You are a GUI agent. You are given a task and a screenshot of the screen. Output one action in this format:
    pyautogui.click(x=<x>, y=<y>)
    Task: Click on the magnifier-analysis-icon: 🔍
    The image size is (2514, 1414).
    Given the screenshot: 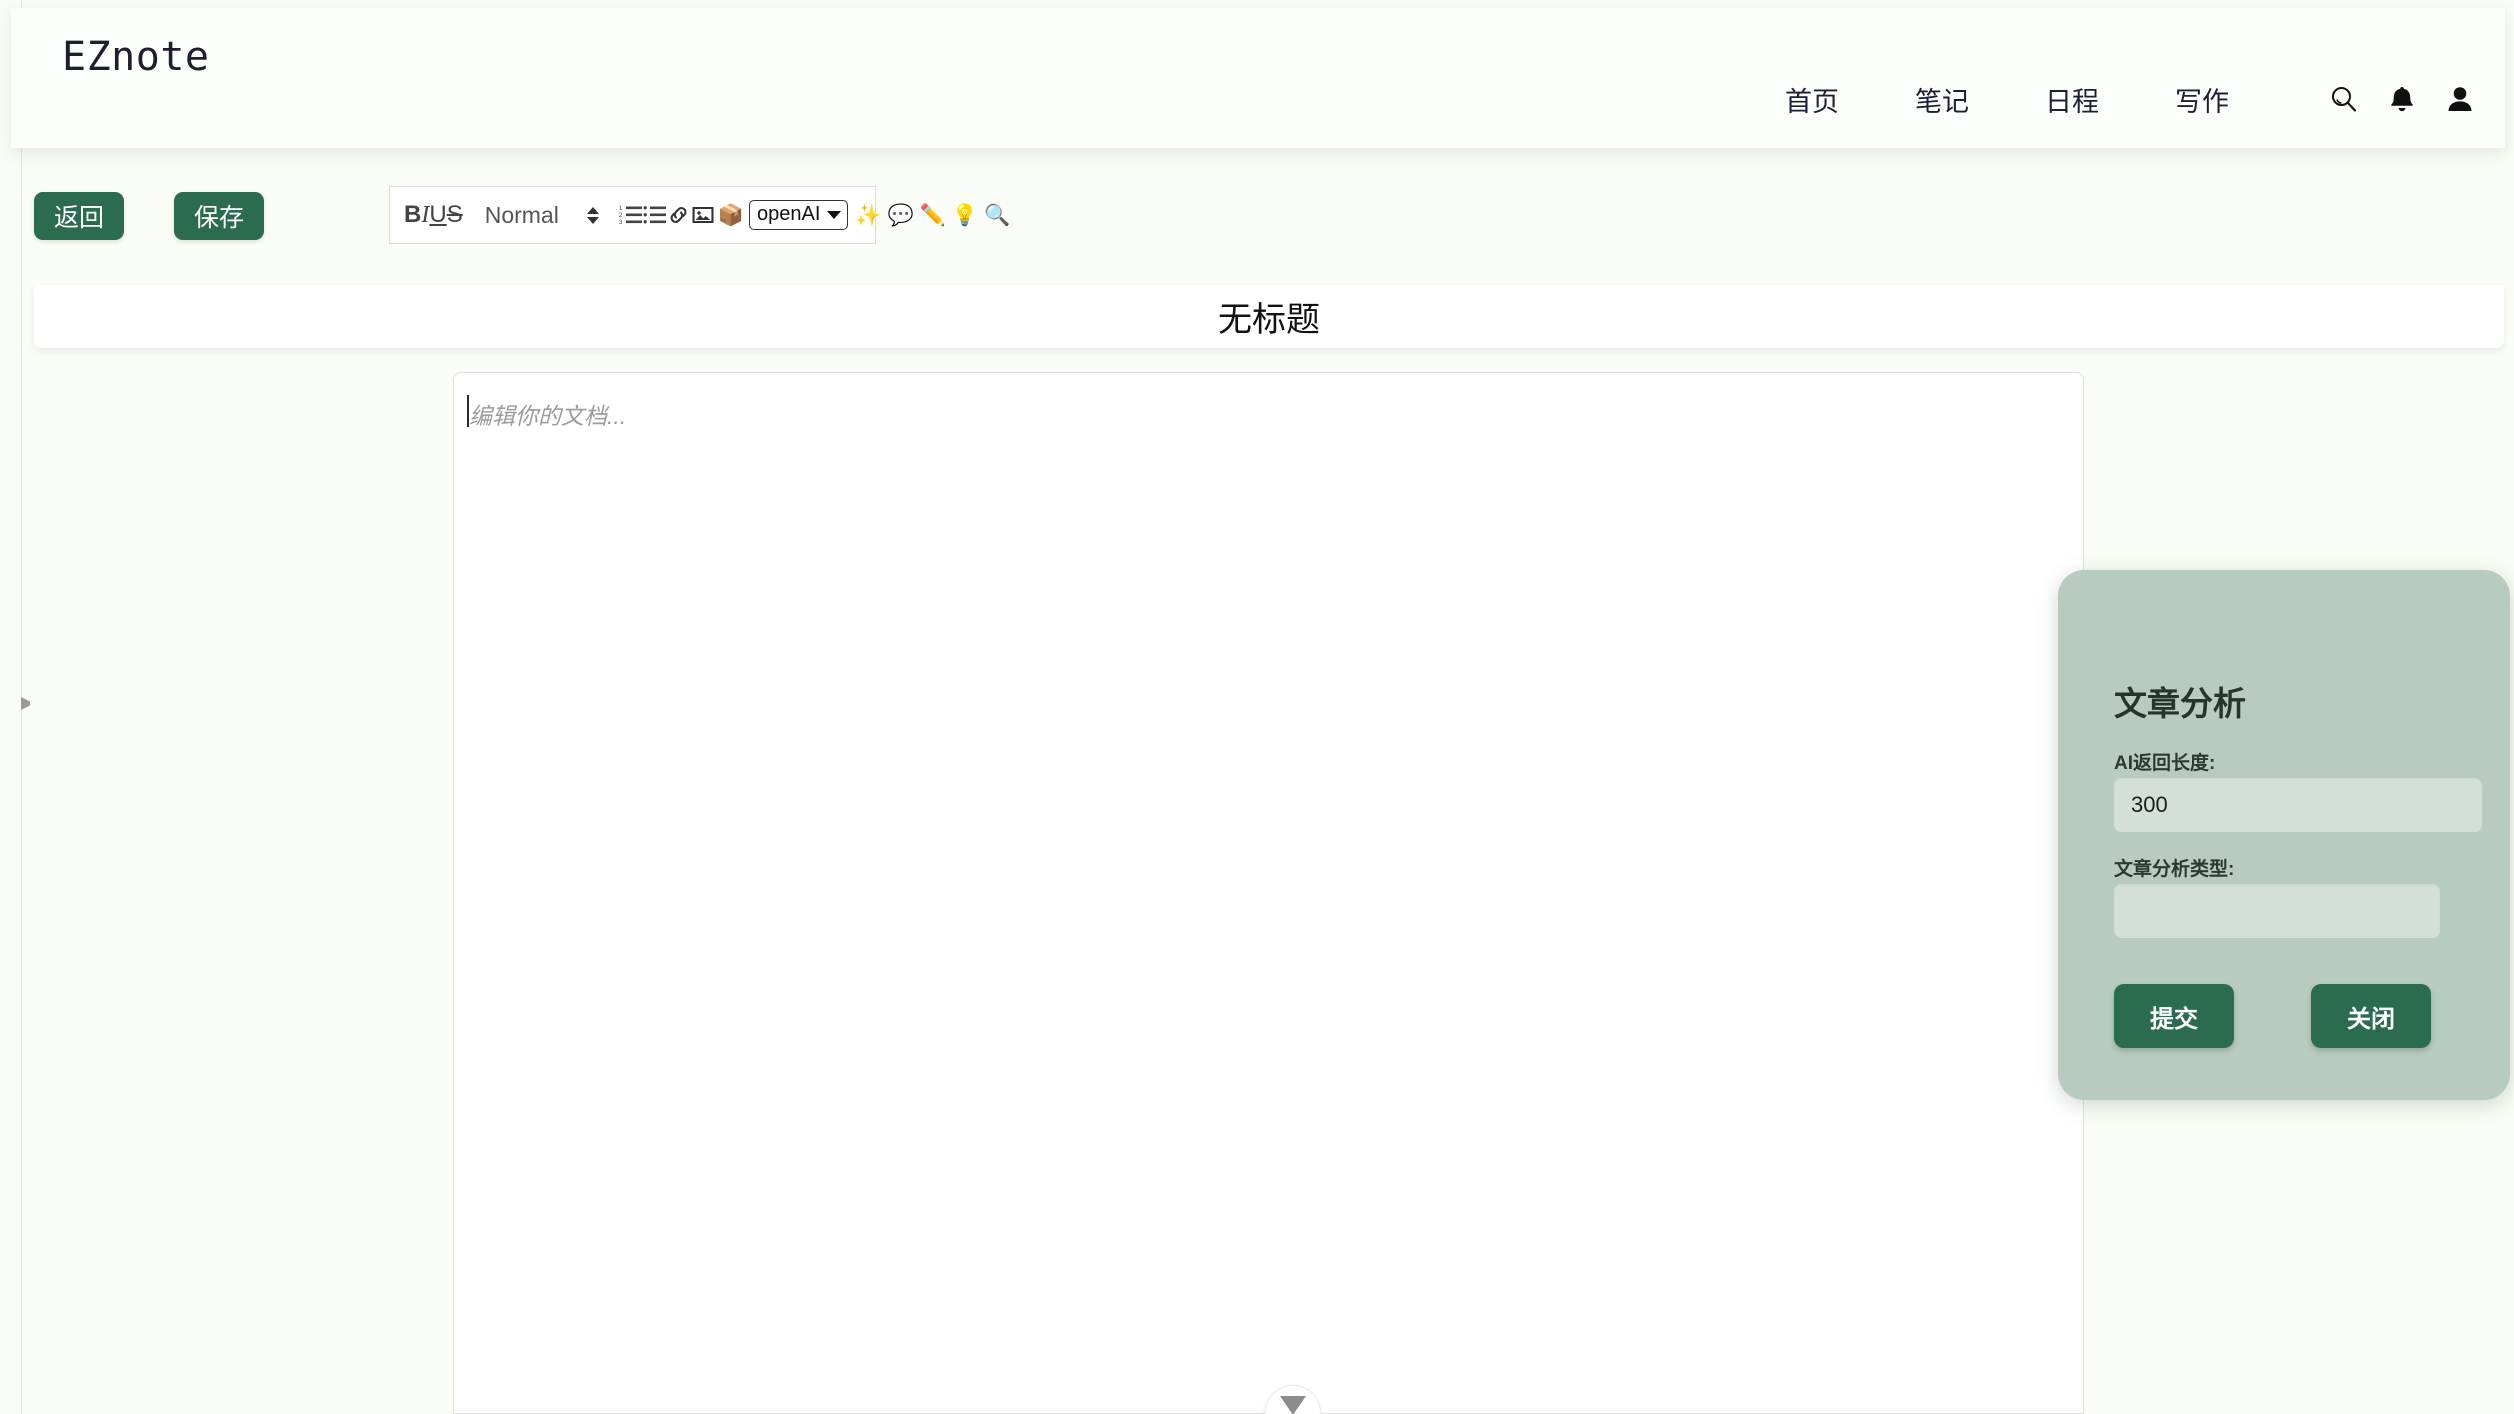 What is the action you would take?
    pyautogui.click(x=997, y=215)
    